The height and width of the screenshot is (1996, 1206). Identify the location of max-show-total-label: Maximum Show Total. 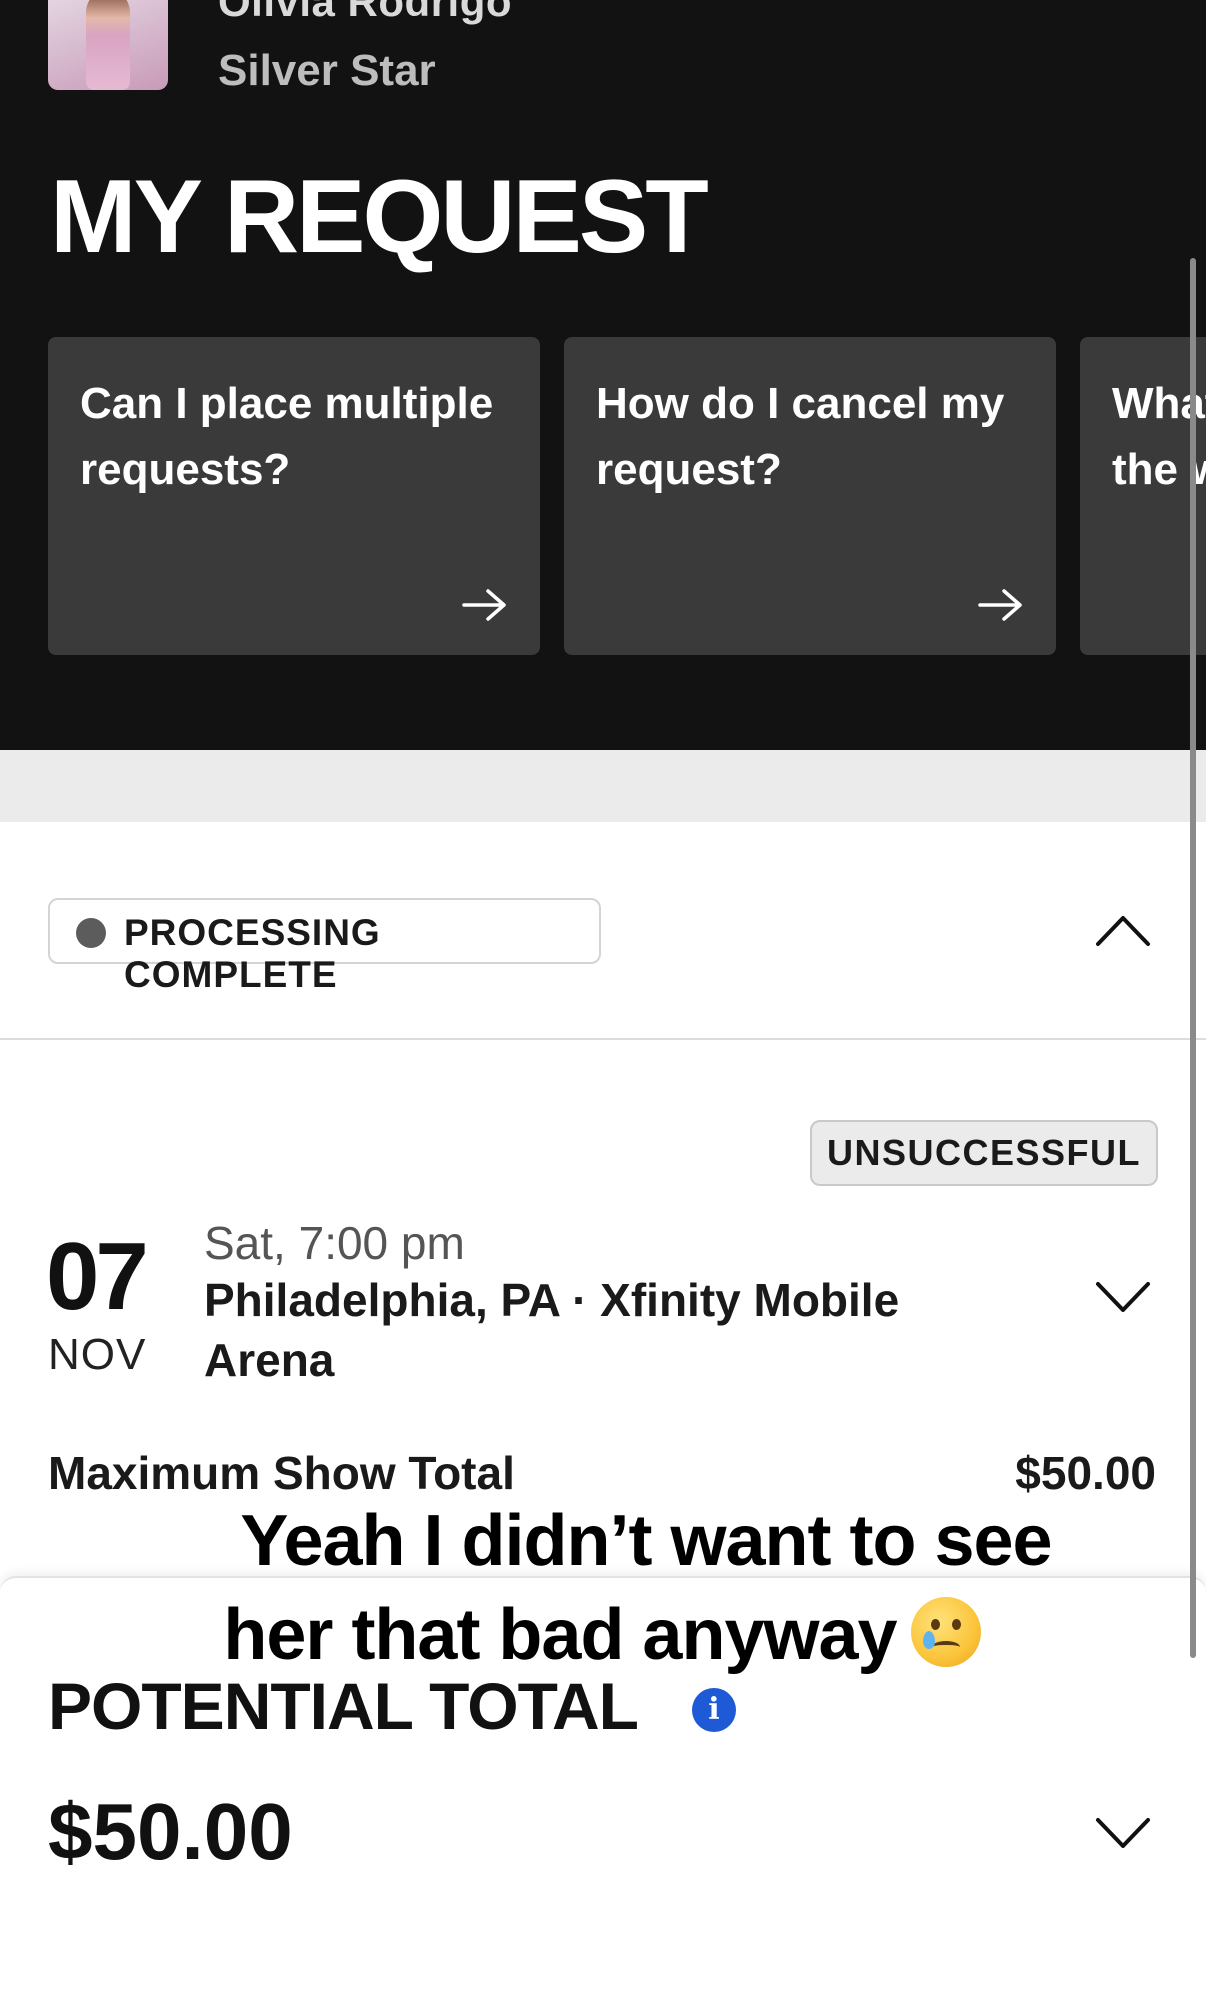
(281, 1473).